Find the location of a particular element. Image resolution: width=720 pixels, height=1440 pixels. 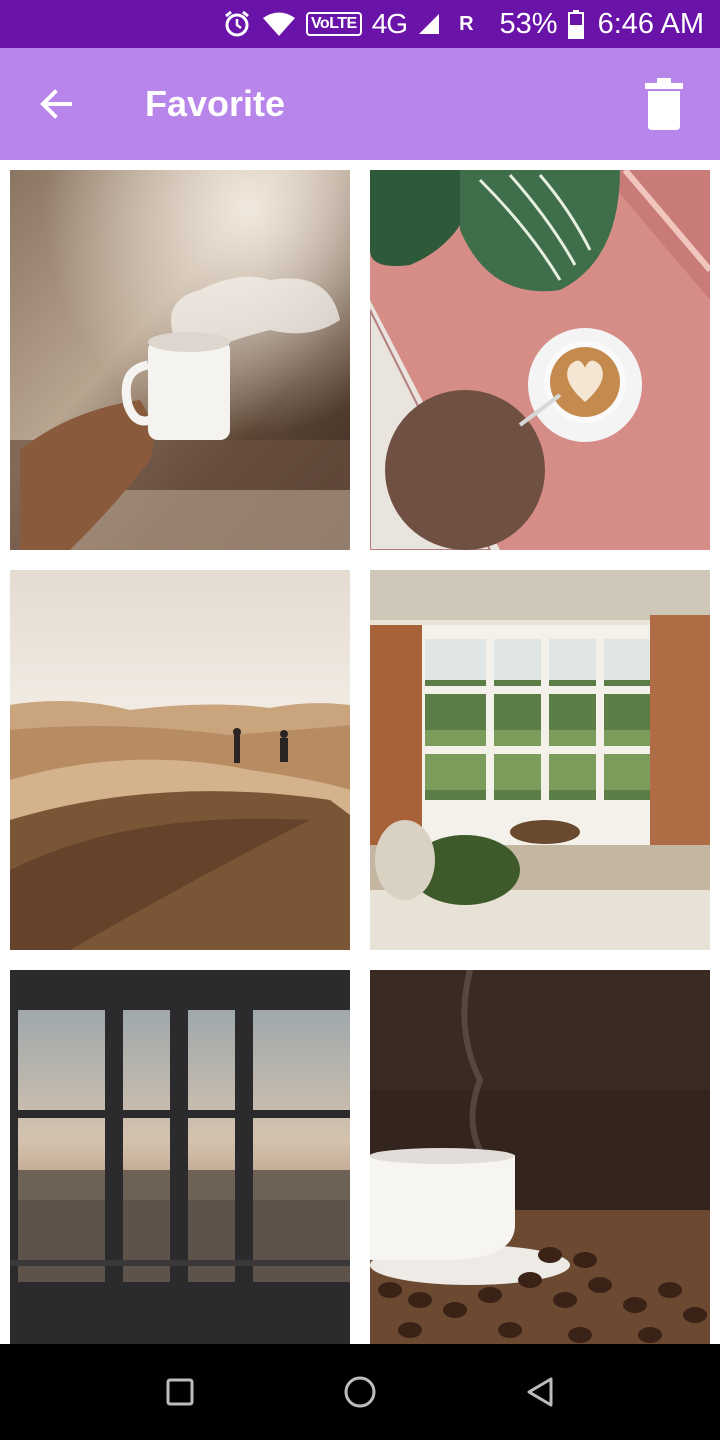

volte-indicator: VoLTE is located at coordinates (333, 24).